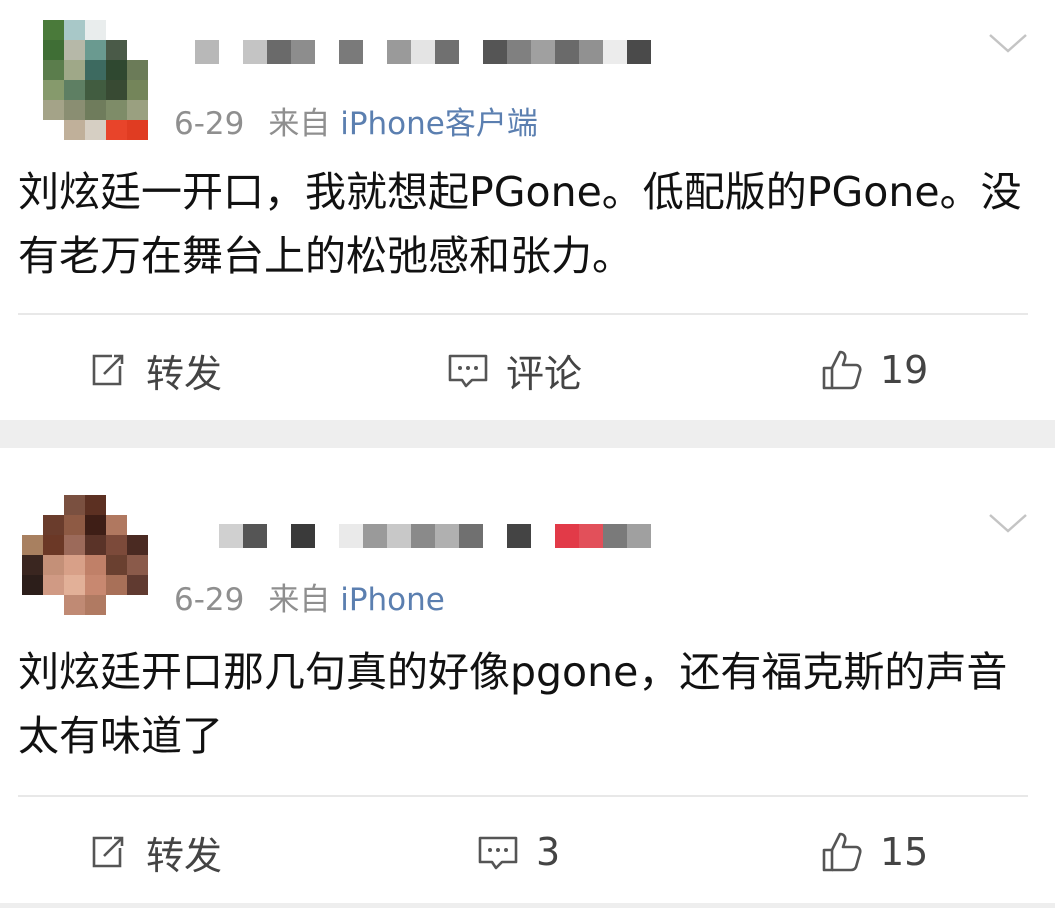 This screenshot has width=1055, height=908. I want to click on like-button: 15, so click(874, 852).